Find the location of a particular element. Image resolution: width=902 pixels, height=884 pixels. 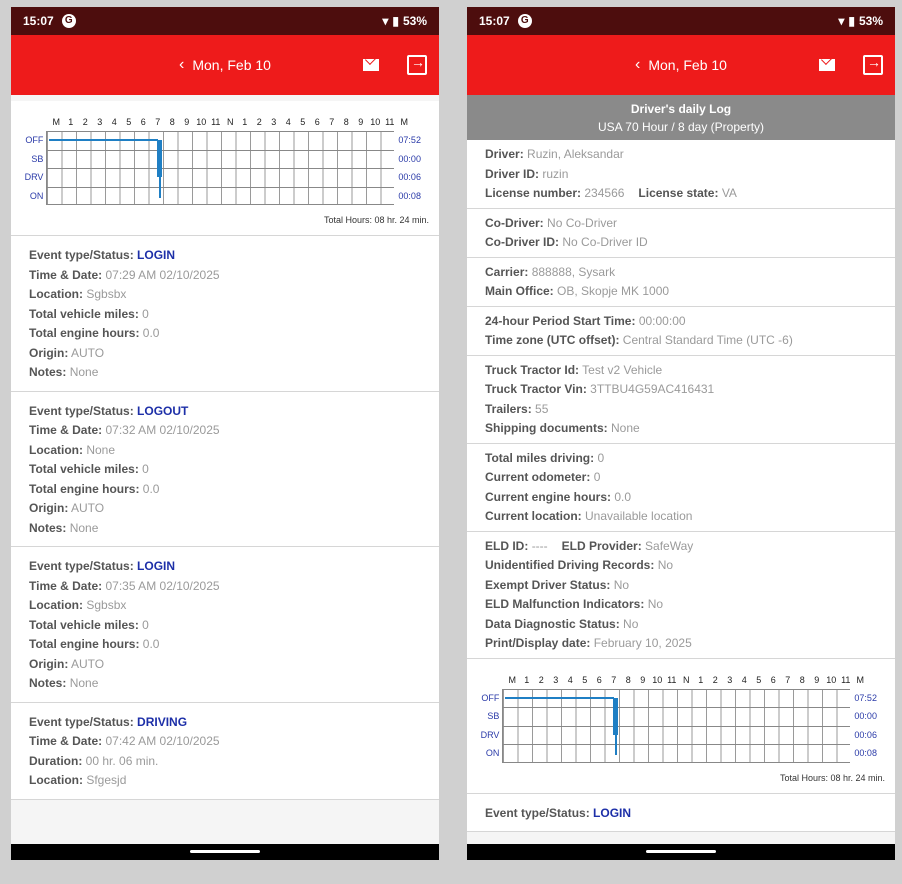

field-label: Data Diagnostic Status: is located at coordinates (552, 623).